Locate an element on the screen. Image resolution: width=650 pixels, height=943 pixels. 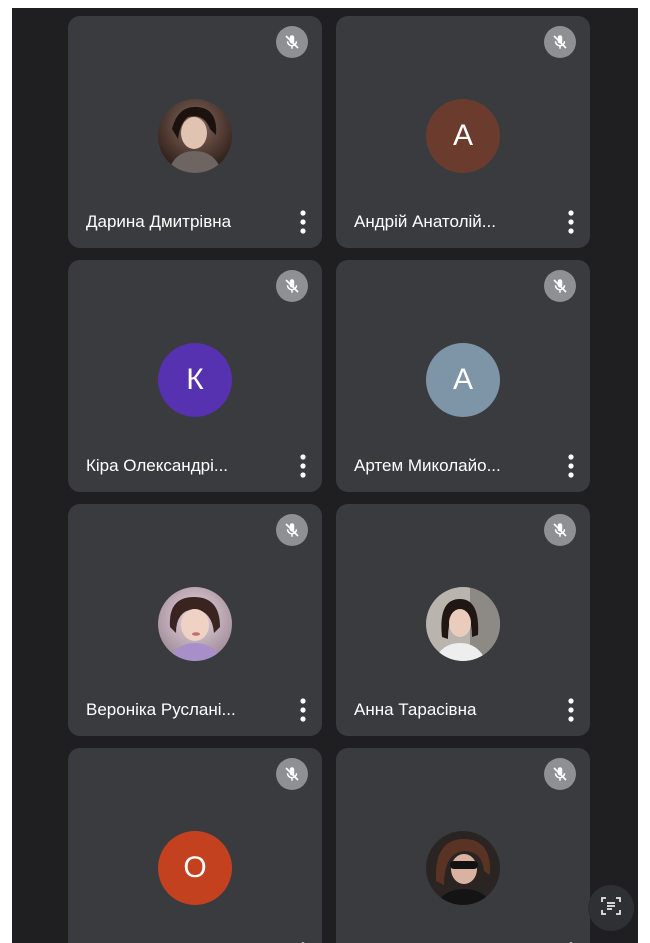
participant-tile: Дарина Дмитрівна is located at coordinates (195, 132).